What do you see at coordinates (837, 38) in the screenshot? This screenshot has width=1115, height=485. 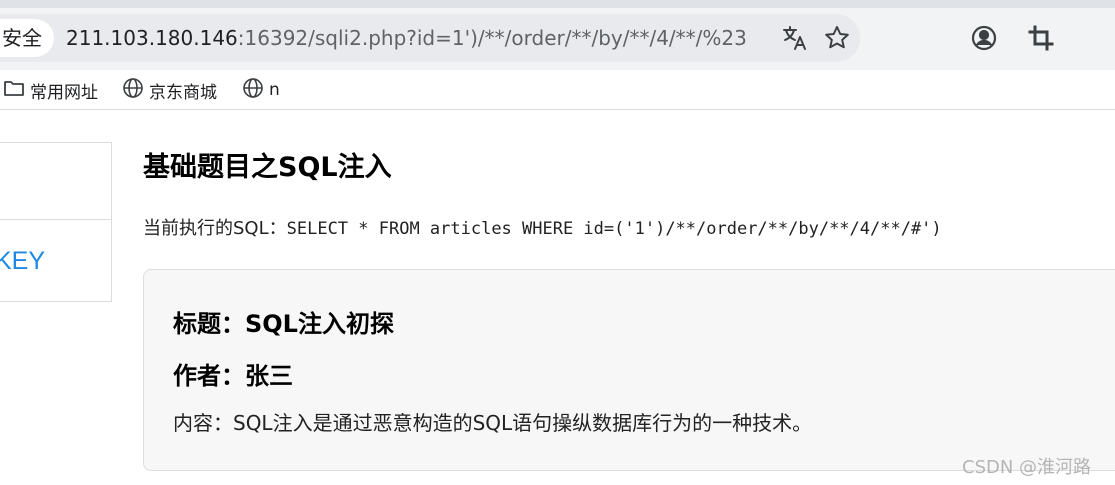 I see `star-icon` at bounding box center [837, 38].